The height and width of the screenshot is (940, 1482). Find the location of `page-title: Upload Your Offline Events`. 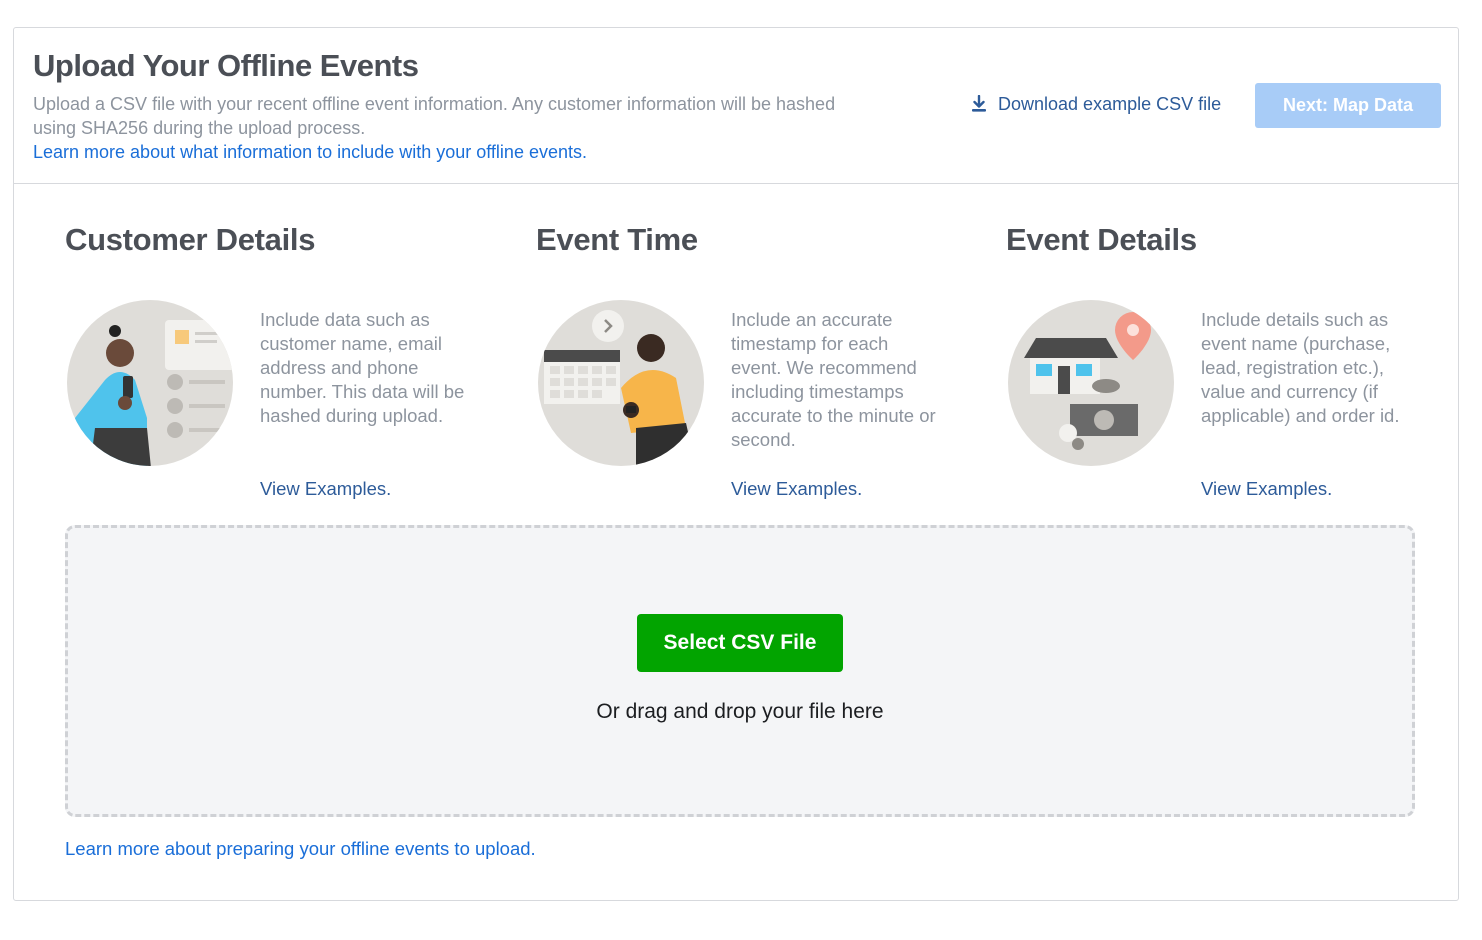

page-title: Upload Your Offline Events is located at coordinates (226, 65).